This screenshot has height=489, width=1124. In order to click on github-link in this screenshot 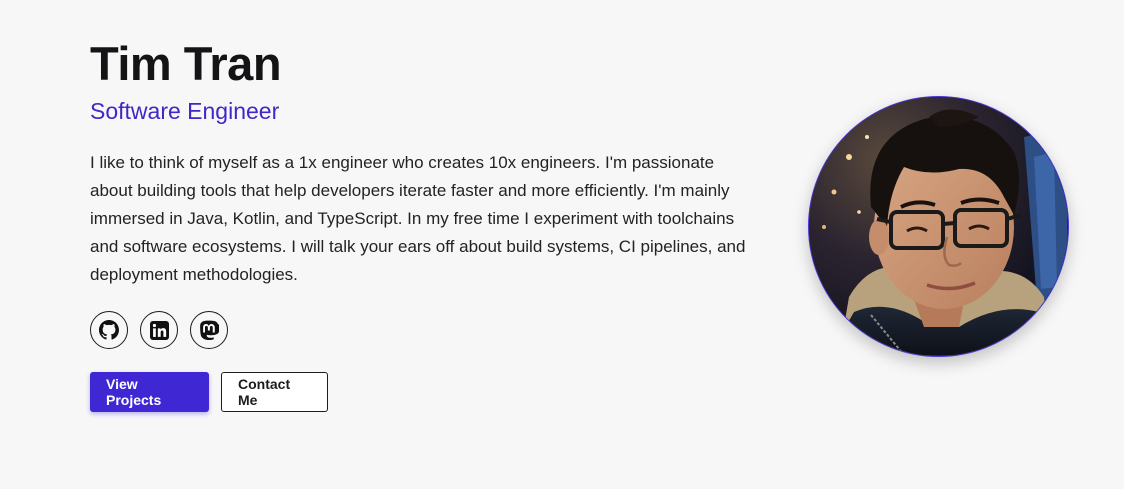, I will do `click(109, 330)`.